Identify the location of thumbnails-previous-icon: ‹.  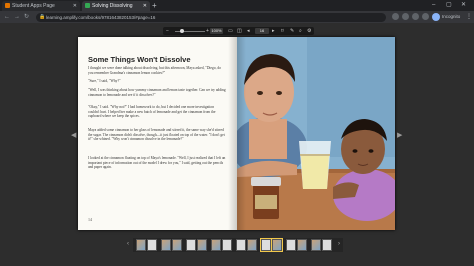
(128, 244).